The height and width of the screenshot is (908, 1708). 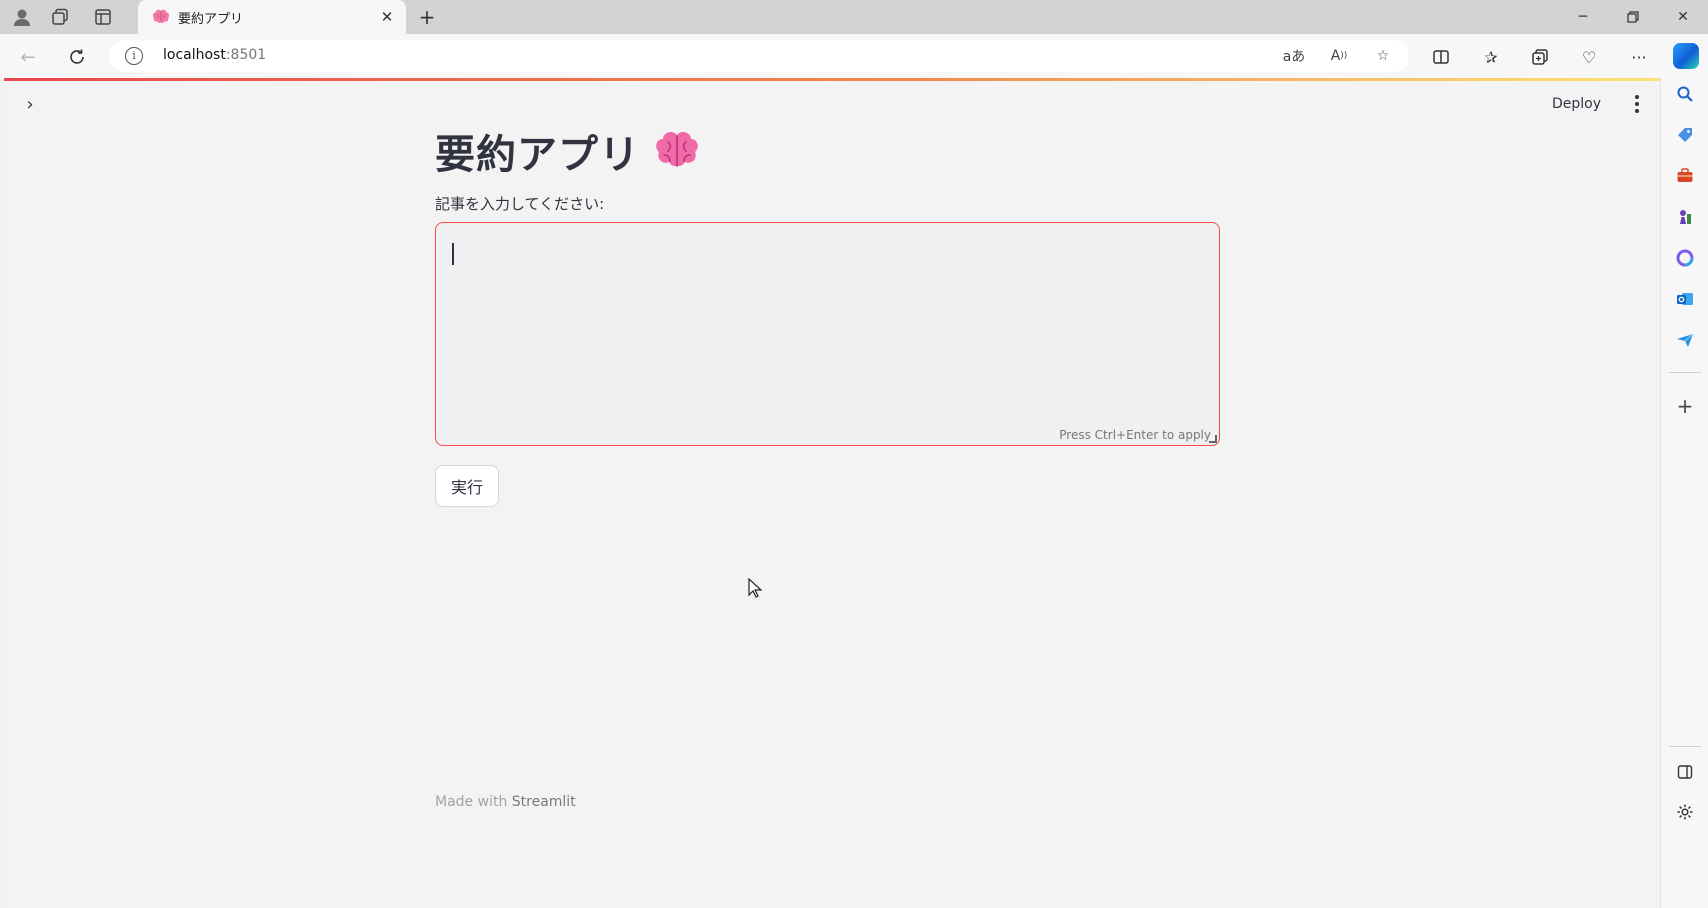 What do you see at coordinates (453, 254) in the screenshot?
I see `text-caret` at bounding box center [453, 254].